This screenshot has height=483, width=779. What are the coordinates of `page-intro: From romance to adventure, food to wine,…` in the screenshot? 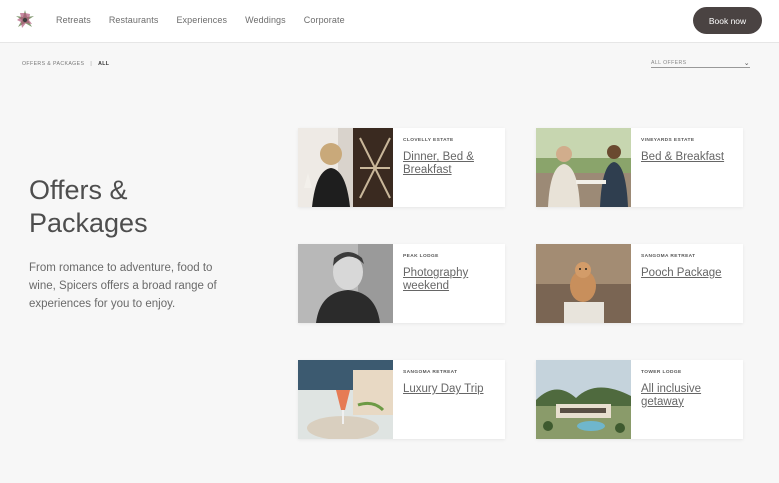 It's located at (123, 286).